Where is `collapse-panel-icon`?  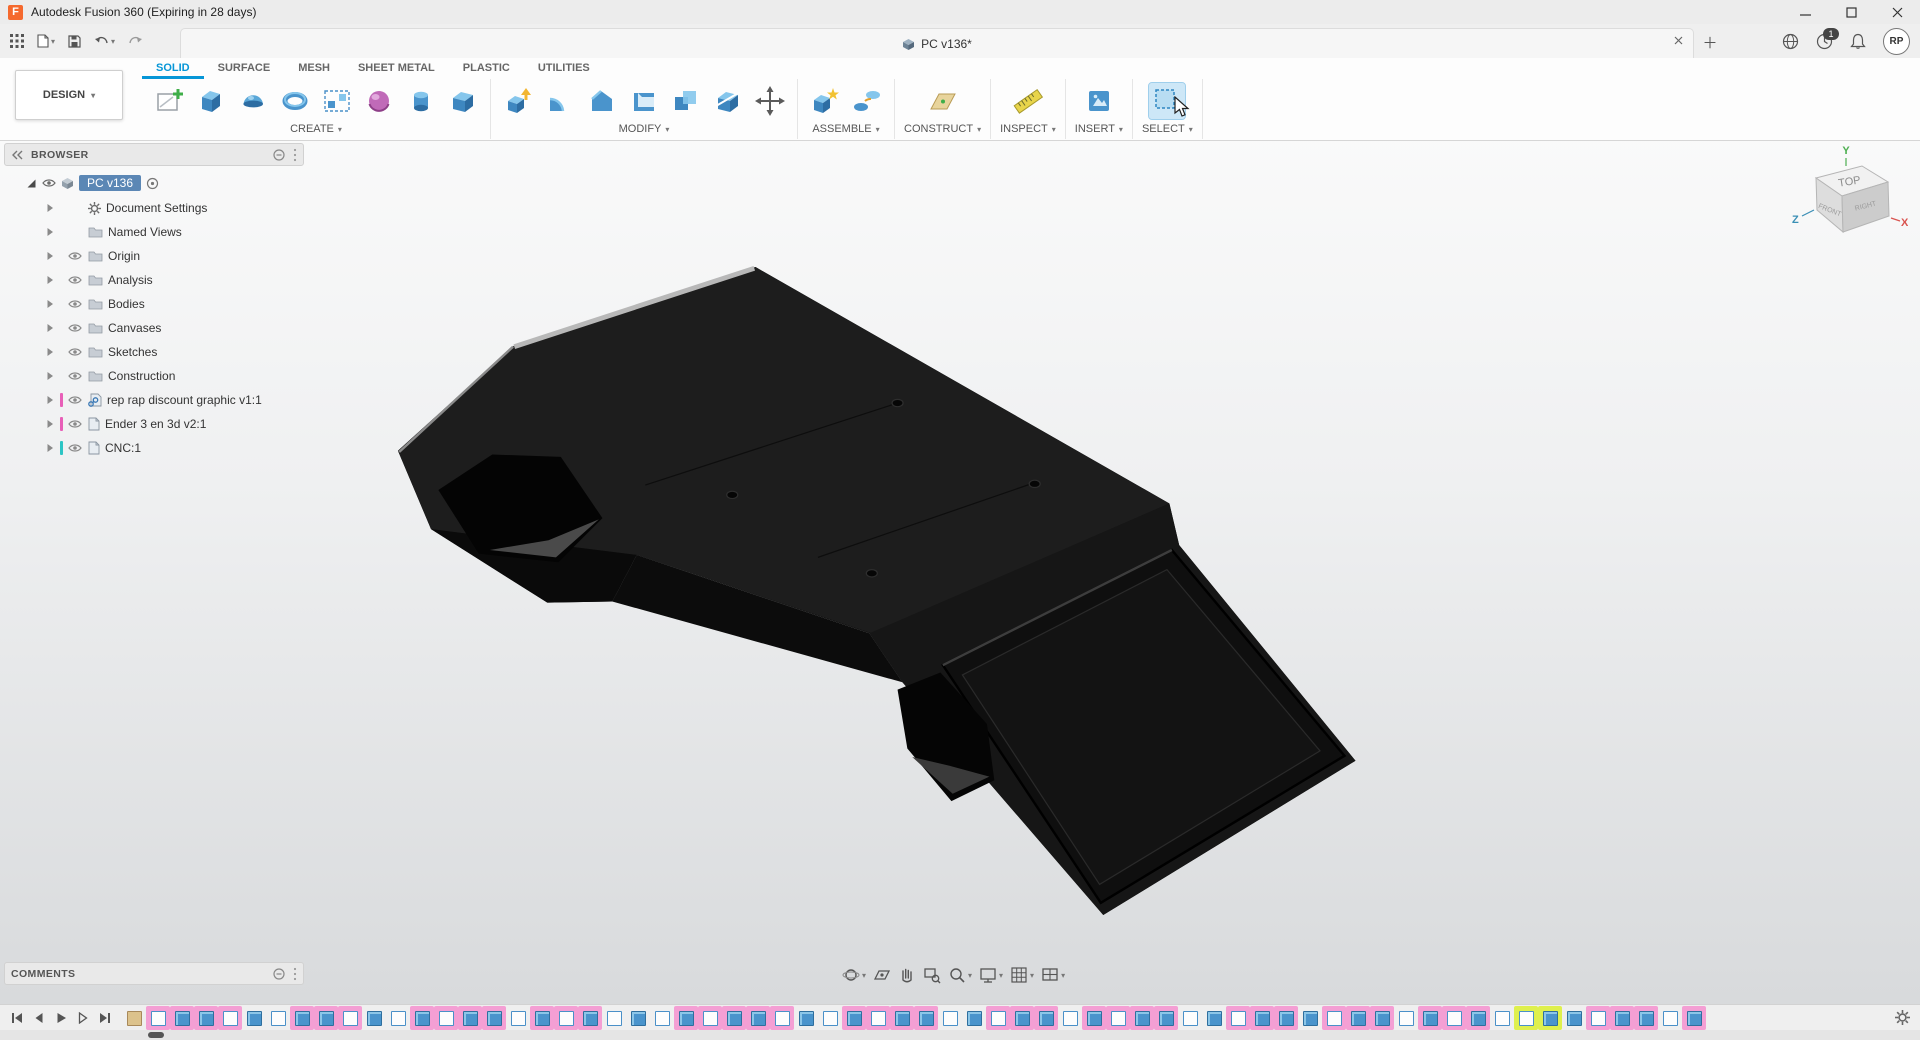
collapse-panel-icon is located at coordinates (17, 155).